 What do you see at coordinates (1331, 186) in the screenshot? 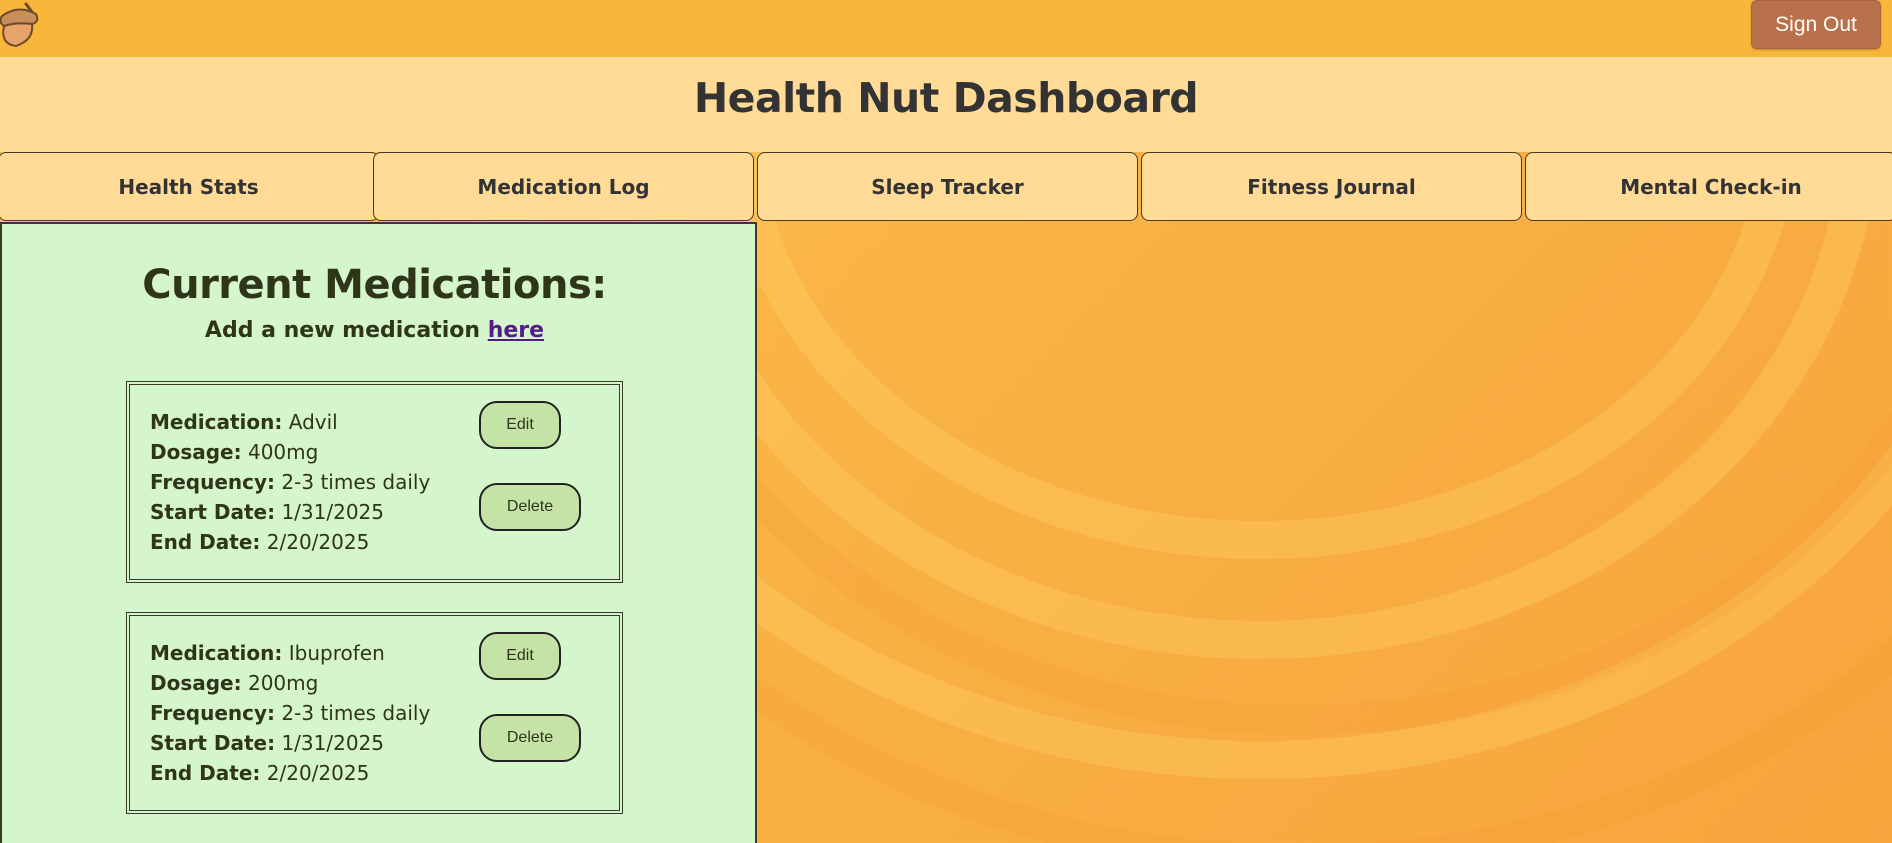
I see `tab-fitness-journal: Fitness Journal` at bounding box center [1331, 186].